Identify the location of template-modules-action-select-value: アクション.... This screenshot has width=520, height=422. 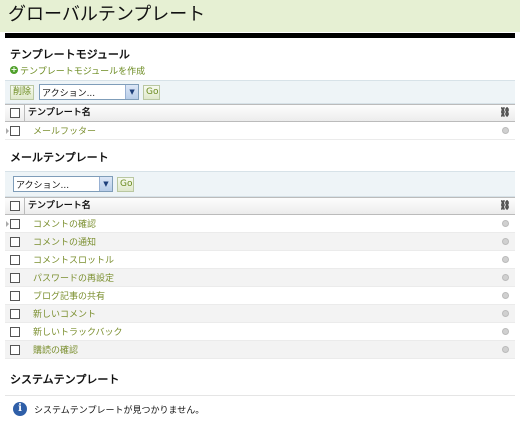
(69, 93).